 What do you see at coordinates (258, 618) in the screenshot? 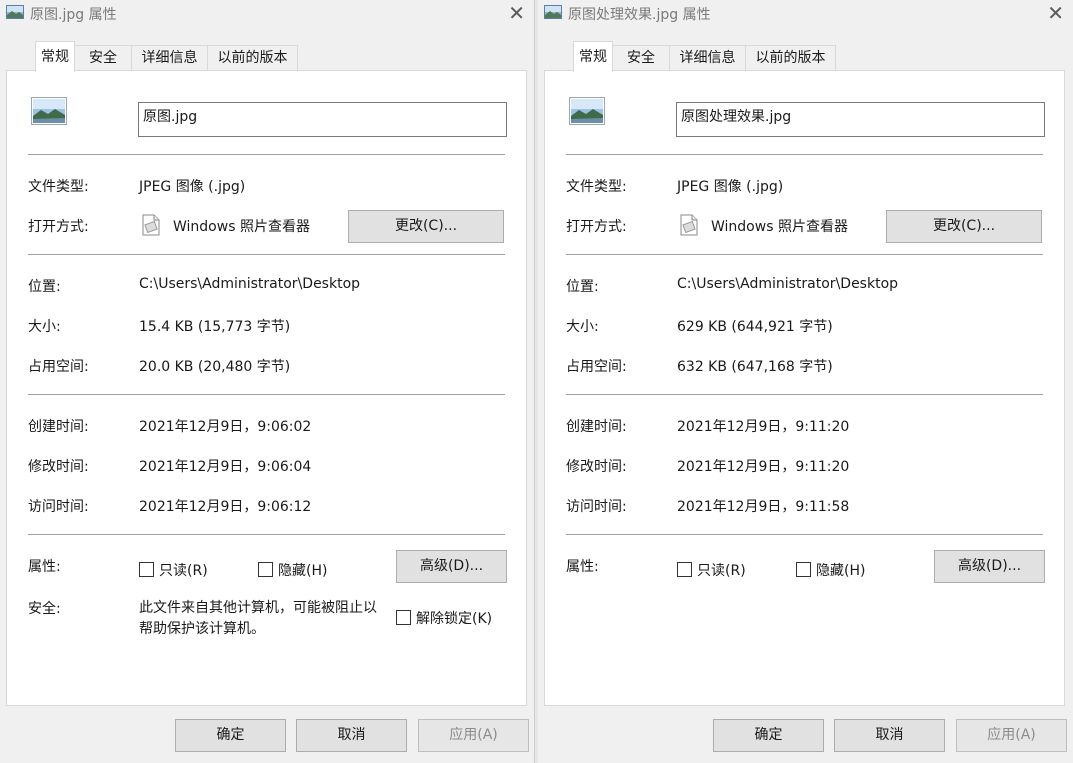
I see `security-message: 此文件来自其他计算机，可能被阻止以帮助保护该计算机。` at bounding box center [258, 618].